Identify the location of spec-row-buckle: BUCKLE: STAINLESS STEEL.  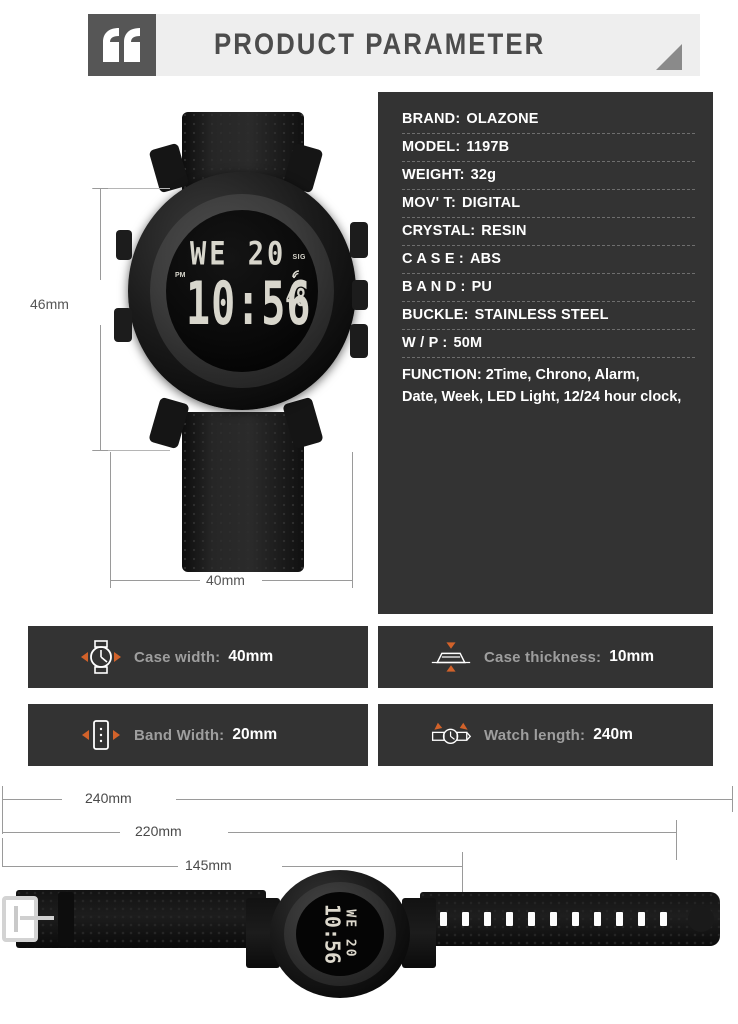
(545, 315).